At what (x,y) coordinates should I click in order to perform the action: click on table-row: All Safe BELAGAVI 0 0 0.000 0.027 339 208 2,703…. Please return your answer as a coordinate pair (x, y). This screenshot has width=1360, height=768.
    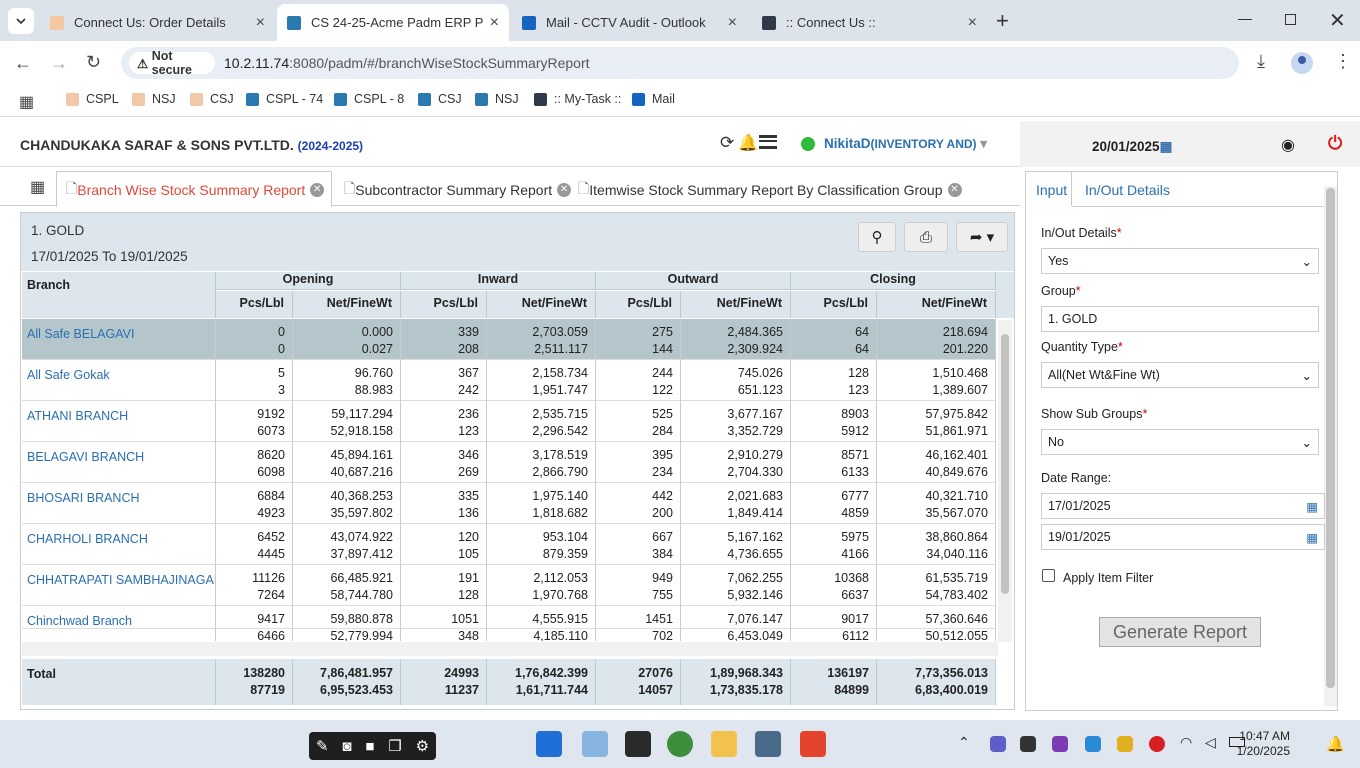
    Looking at the image, I should click on (509, 339).